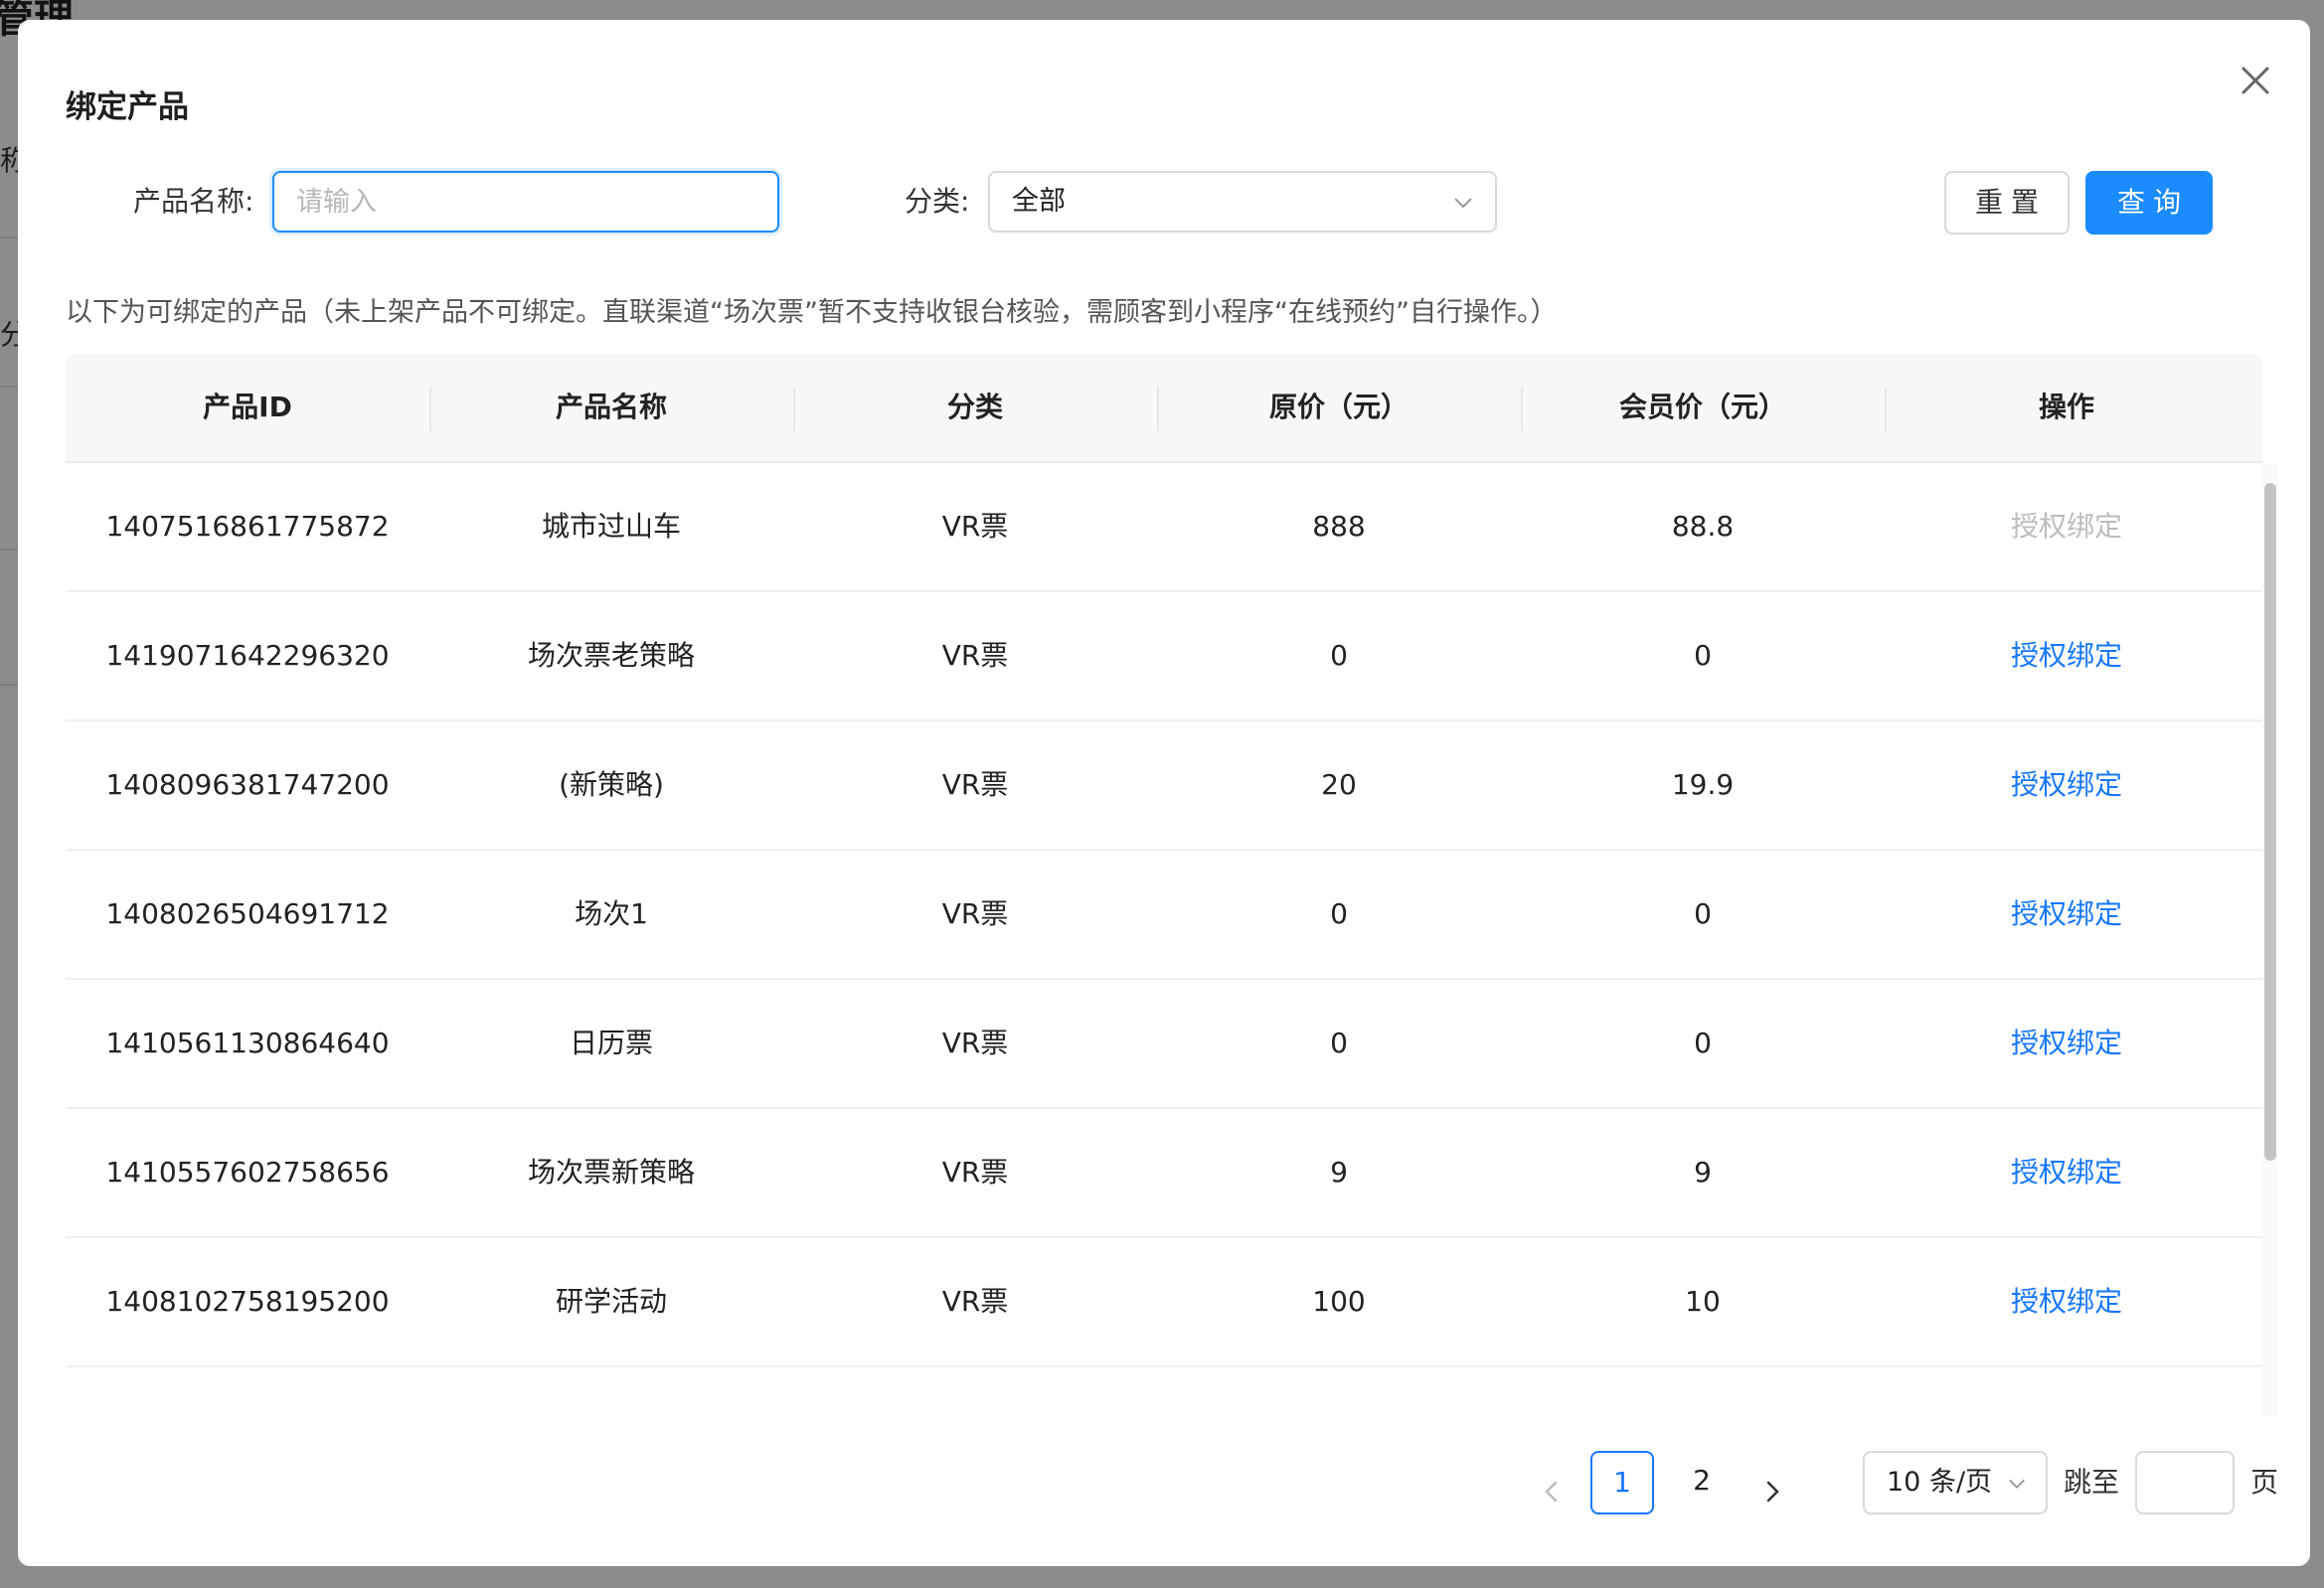 This screenshot has height=1588, width=2324. What do you see at coordinates (1338, 407) in the screenshot?
I see `column-header-price: 原价（元）` at bounding box center [1338, 407].